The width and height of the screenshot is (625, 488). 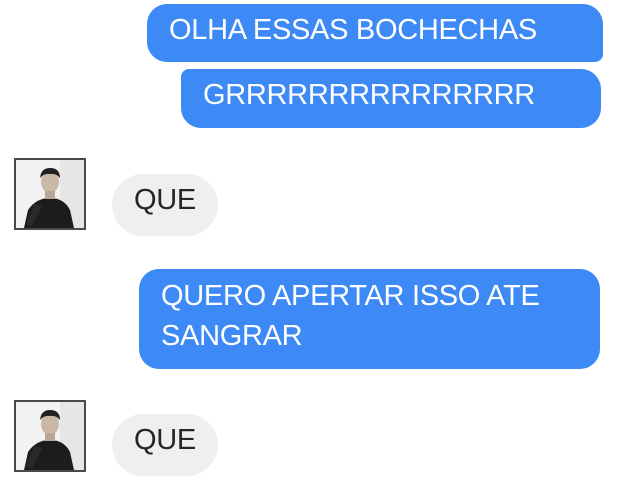 I want to click on outgoing-message-bubble: GRRRRRRRRRRRRRRR, so click(x=391, y=98).